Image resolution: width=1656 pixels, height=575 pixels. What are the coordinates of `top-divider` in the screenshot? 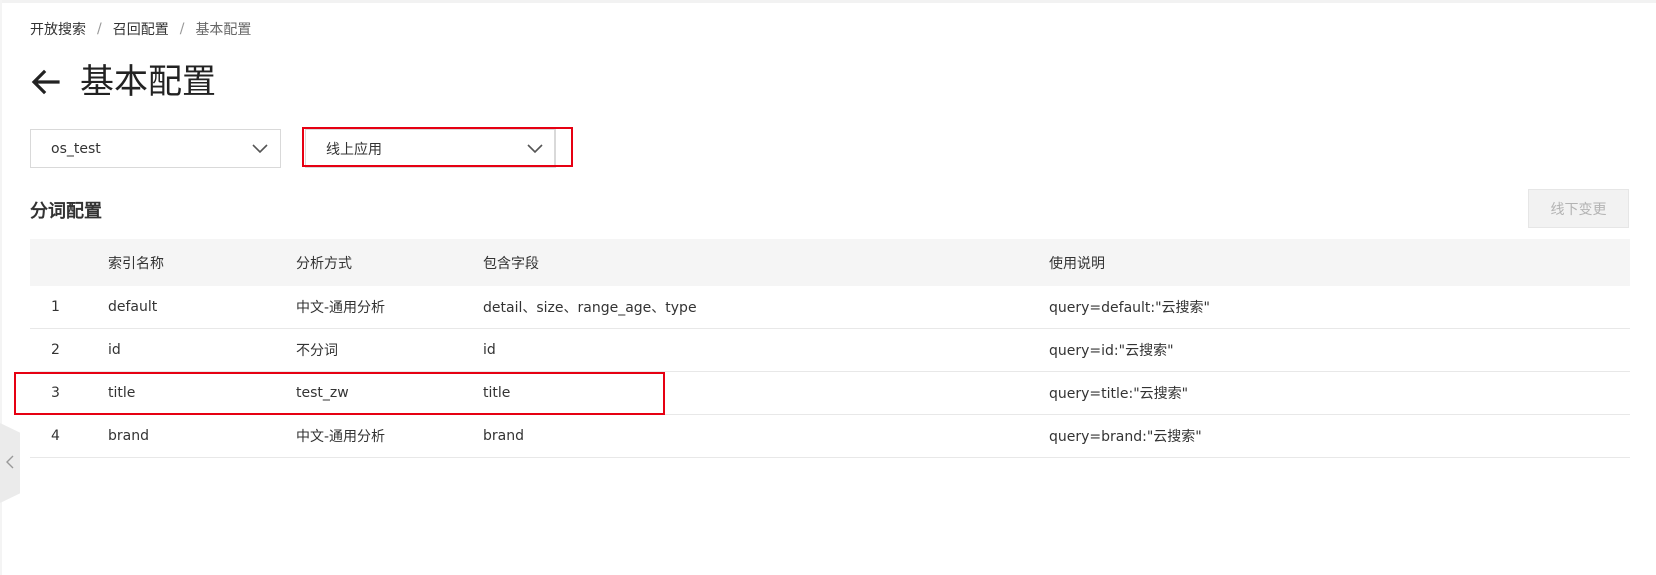 It's located at (828, 1).